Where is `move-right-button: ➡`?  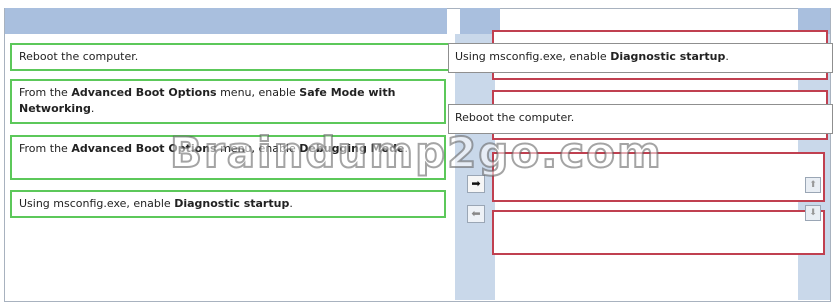
move-right-button: ➡ is located at coordinates (476, 184).